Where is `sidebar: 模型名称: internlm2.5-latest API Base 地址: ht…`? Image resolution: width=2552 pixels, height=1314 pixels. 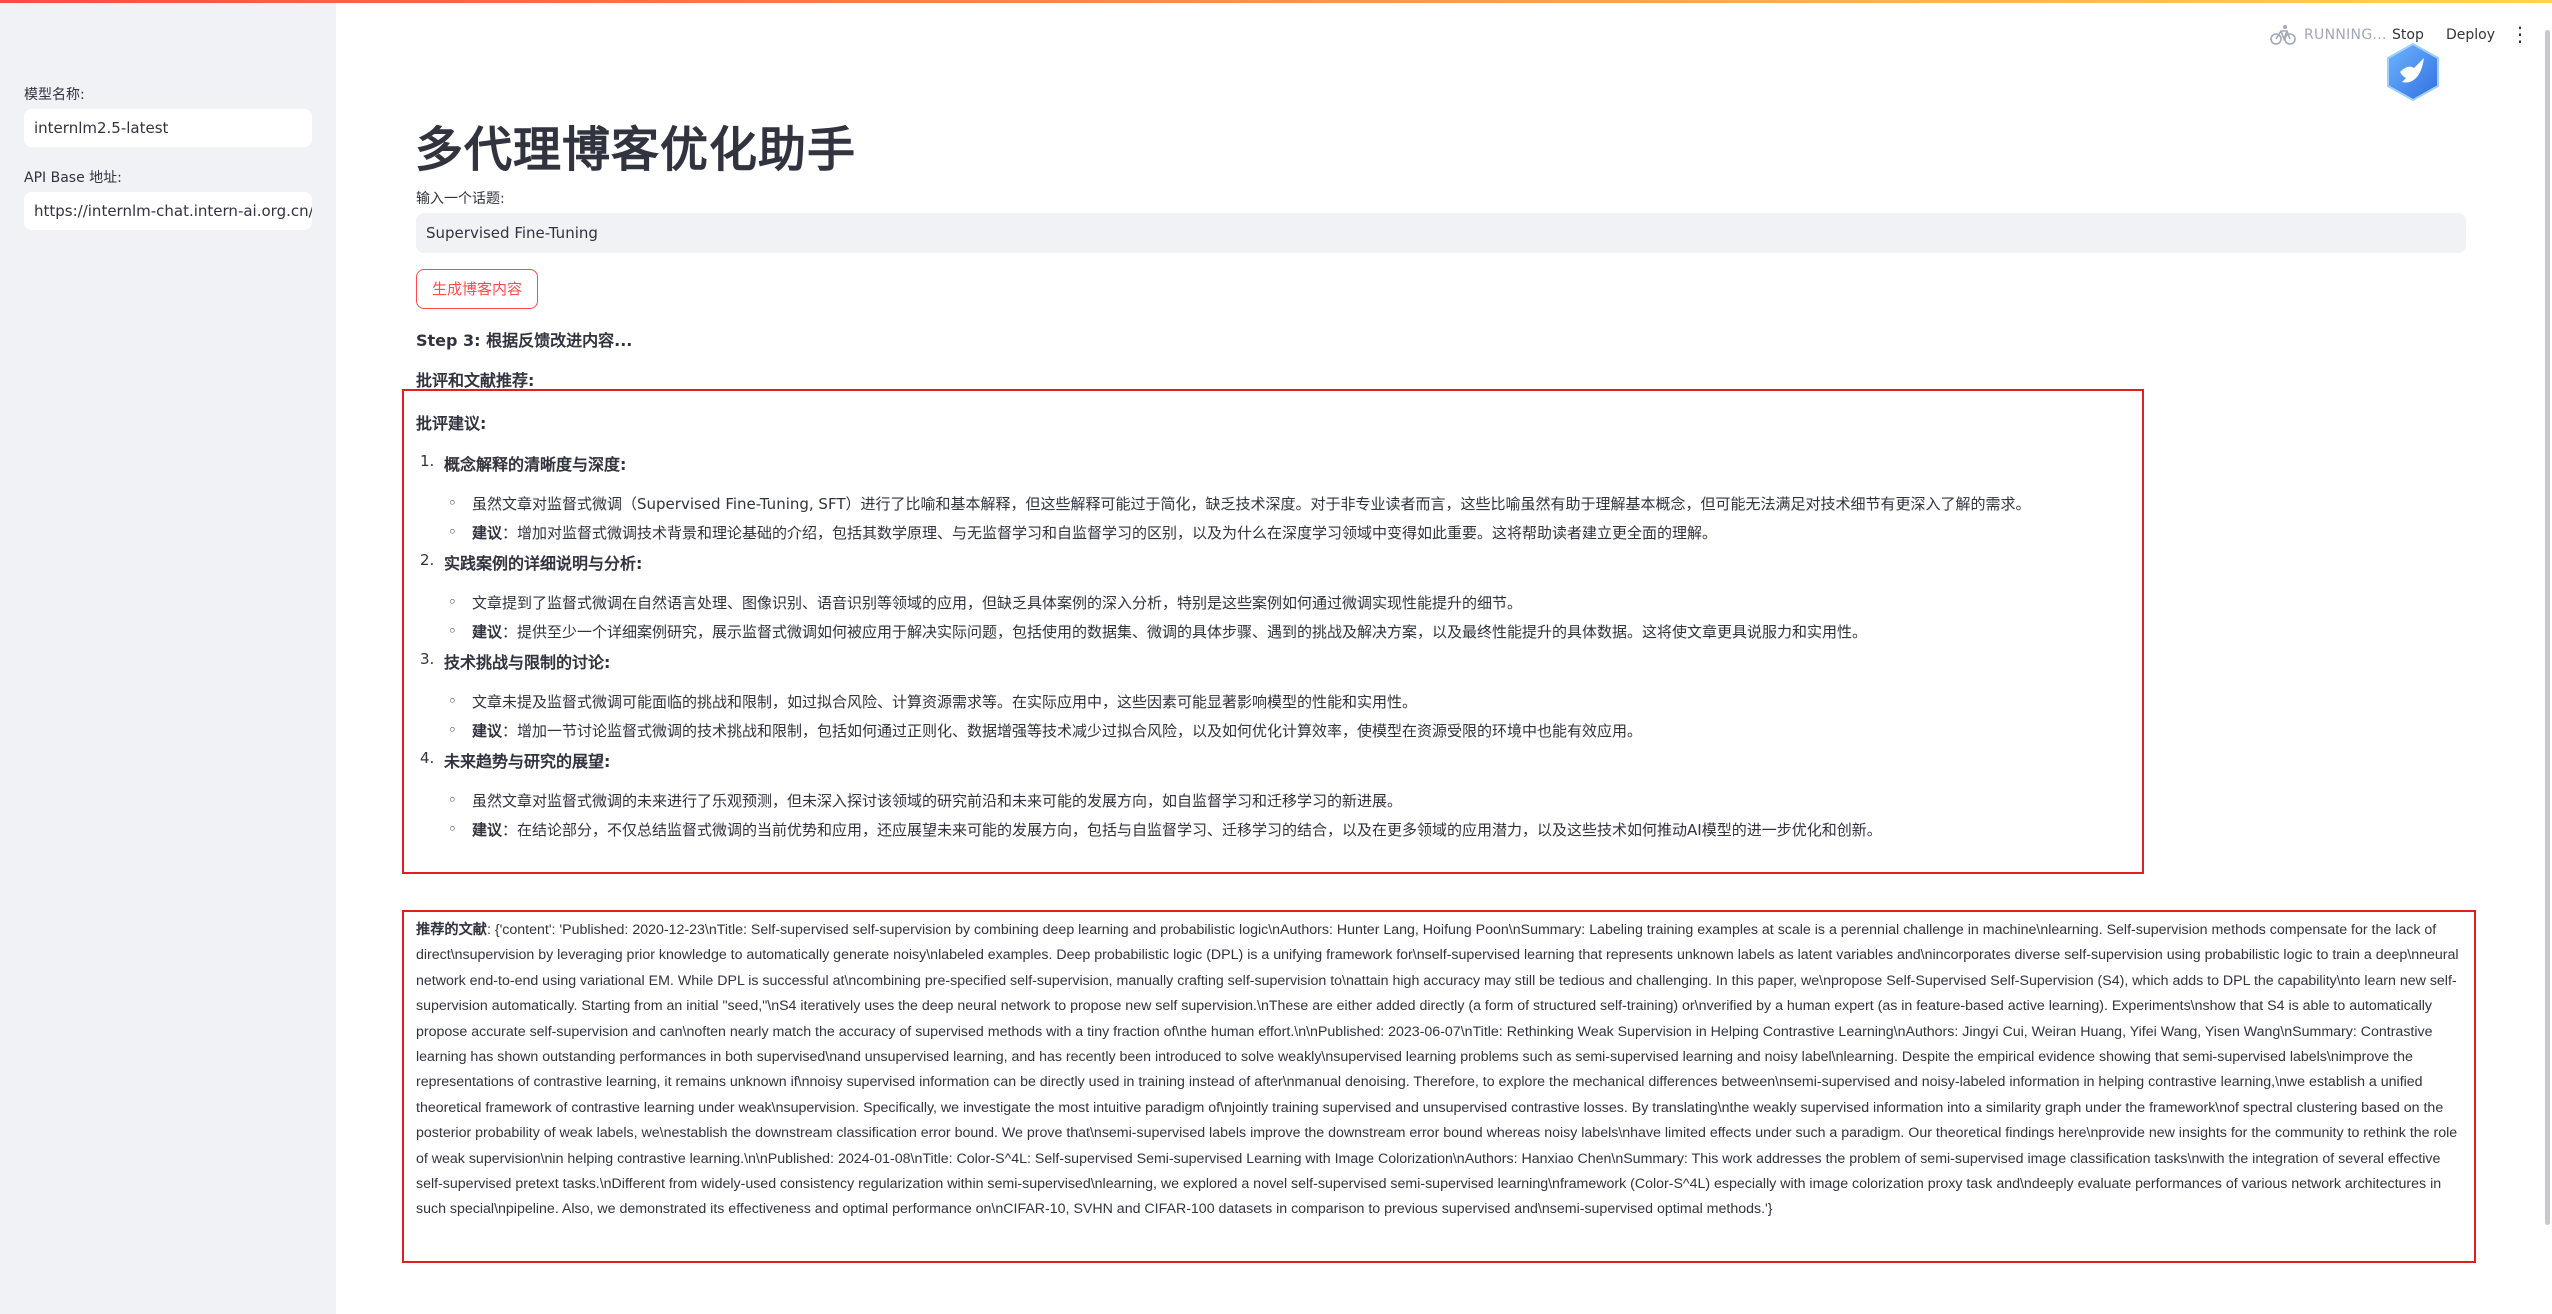 sidebar: 模型名称: internlm2.5-latest API Base 地址: ht… is located at coordinates (168, 658).